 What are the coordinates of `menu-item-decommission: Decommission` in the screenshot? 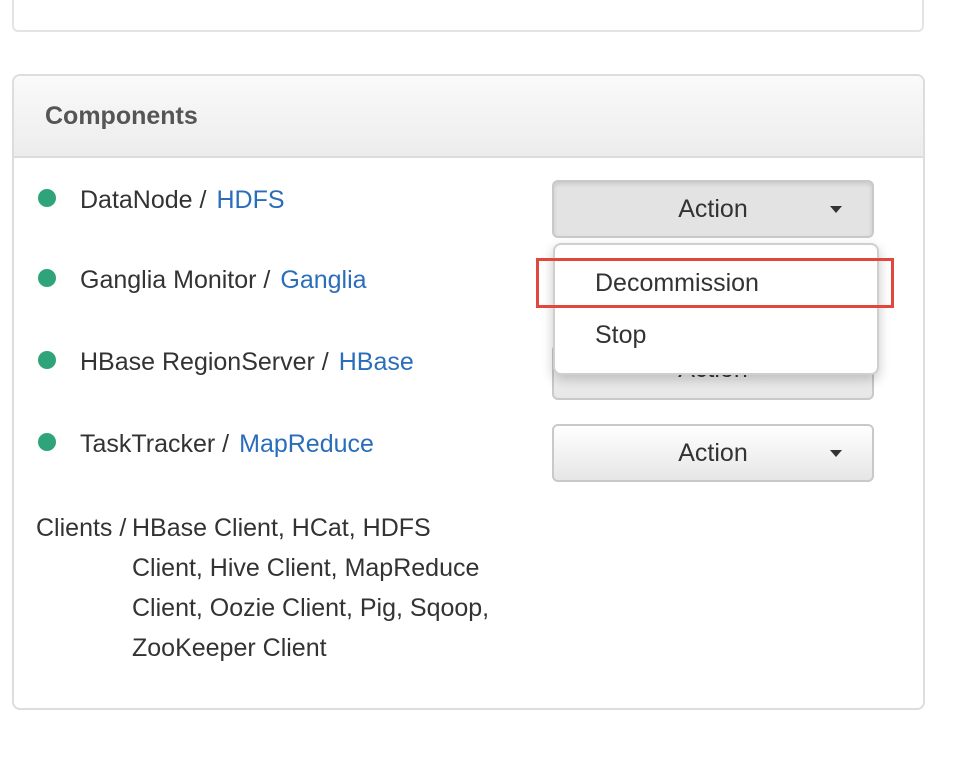 It's located at (677, 283).